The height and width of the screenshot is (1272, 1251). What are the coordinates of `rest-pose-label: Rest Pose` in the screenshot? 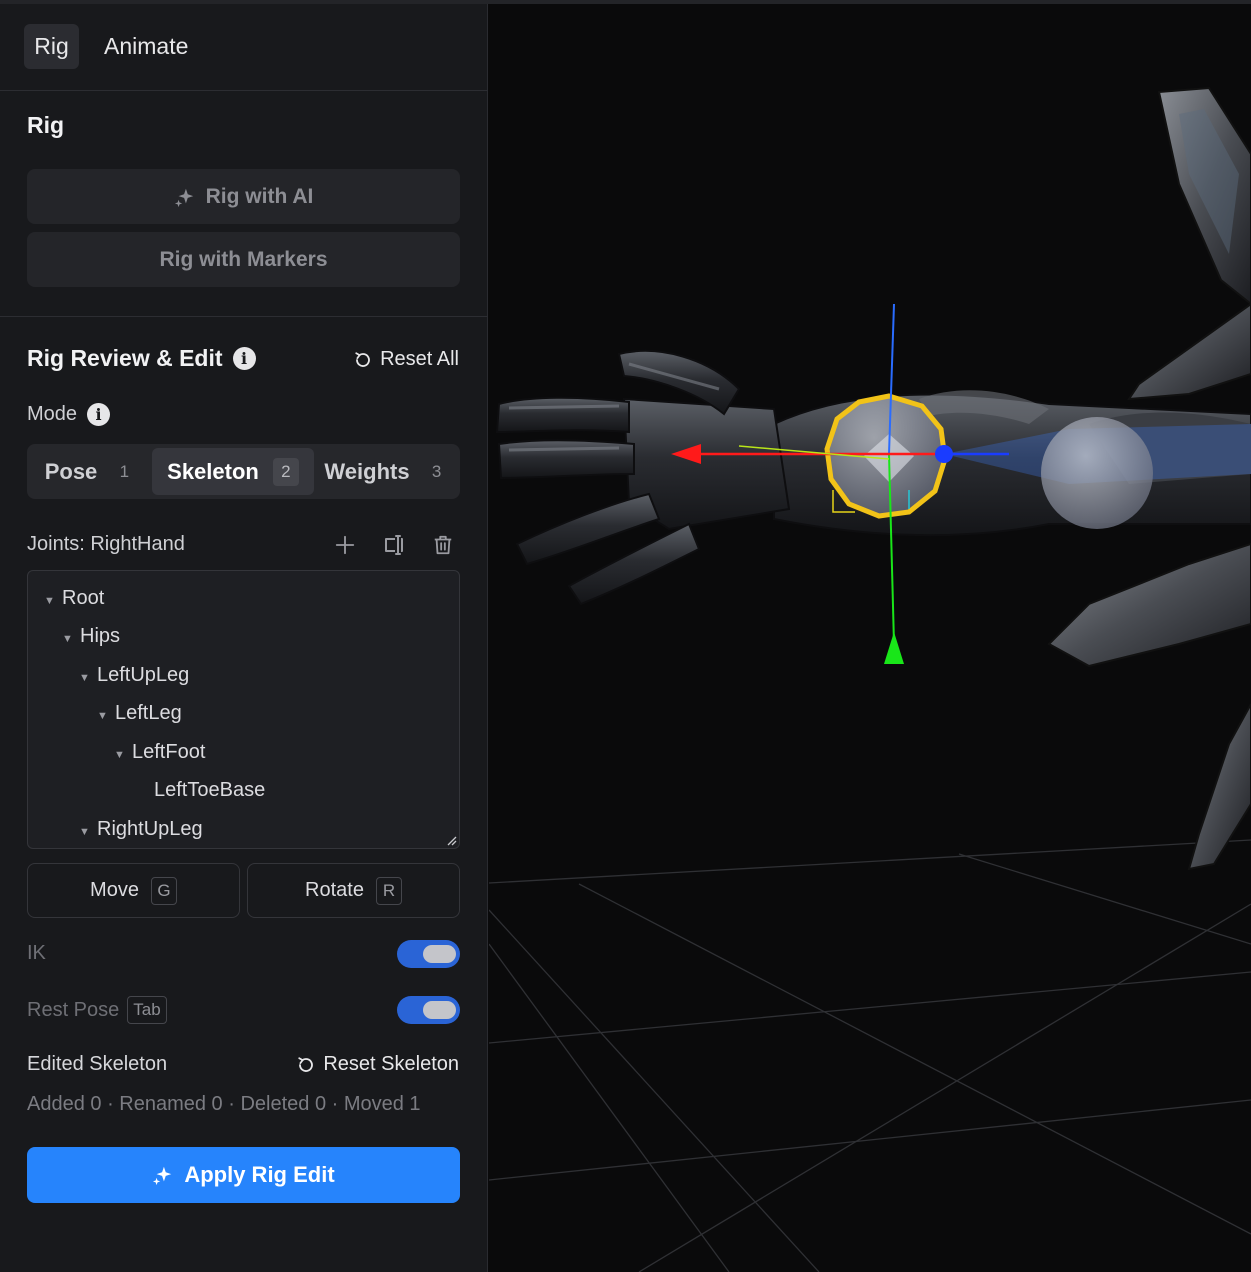 It's located at (73, 1009).